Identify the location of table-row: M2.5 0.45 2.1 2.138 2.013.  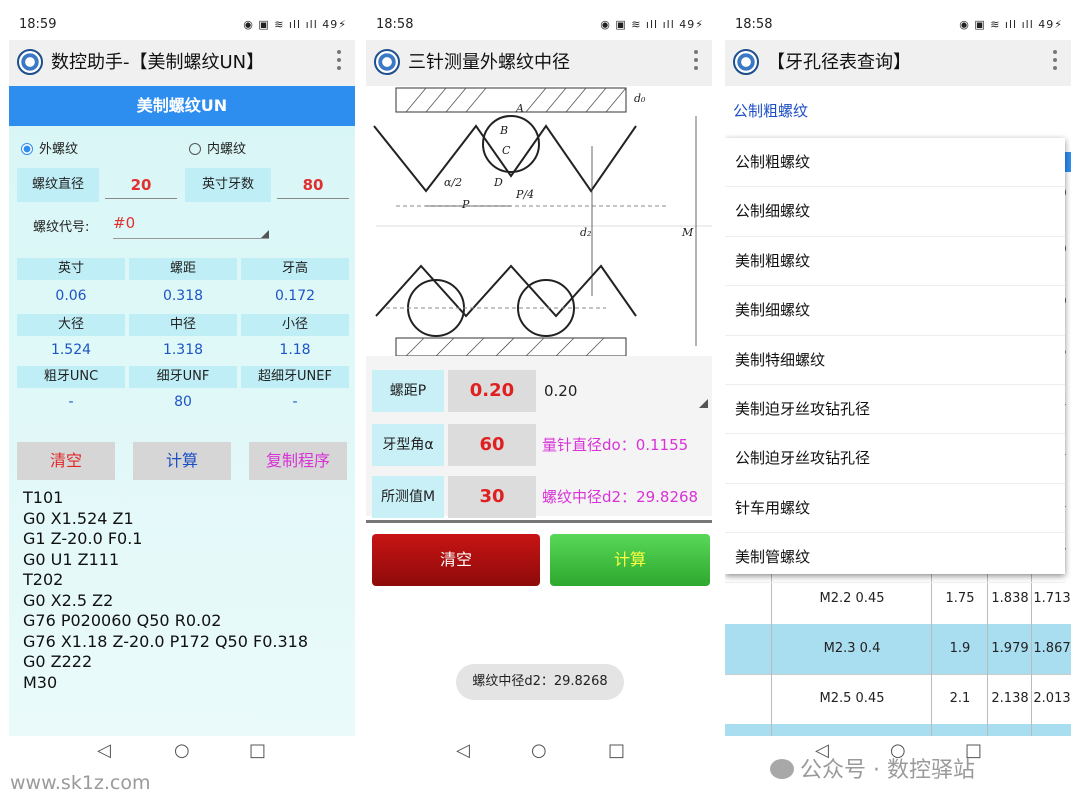
(898, 699).